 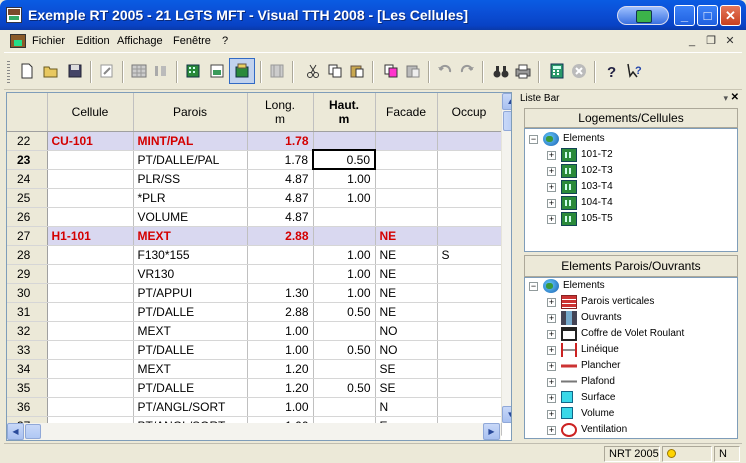 I want to click on tree-item-element: Volume, so click(x=597, y=414).